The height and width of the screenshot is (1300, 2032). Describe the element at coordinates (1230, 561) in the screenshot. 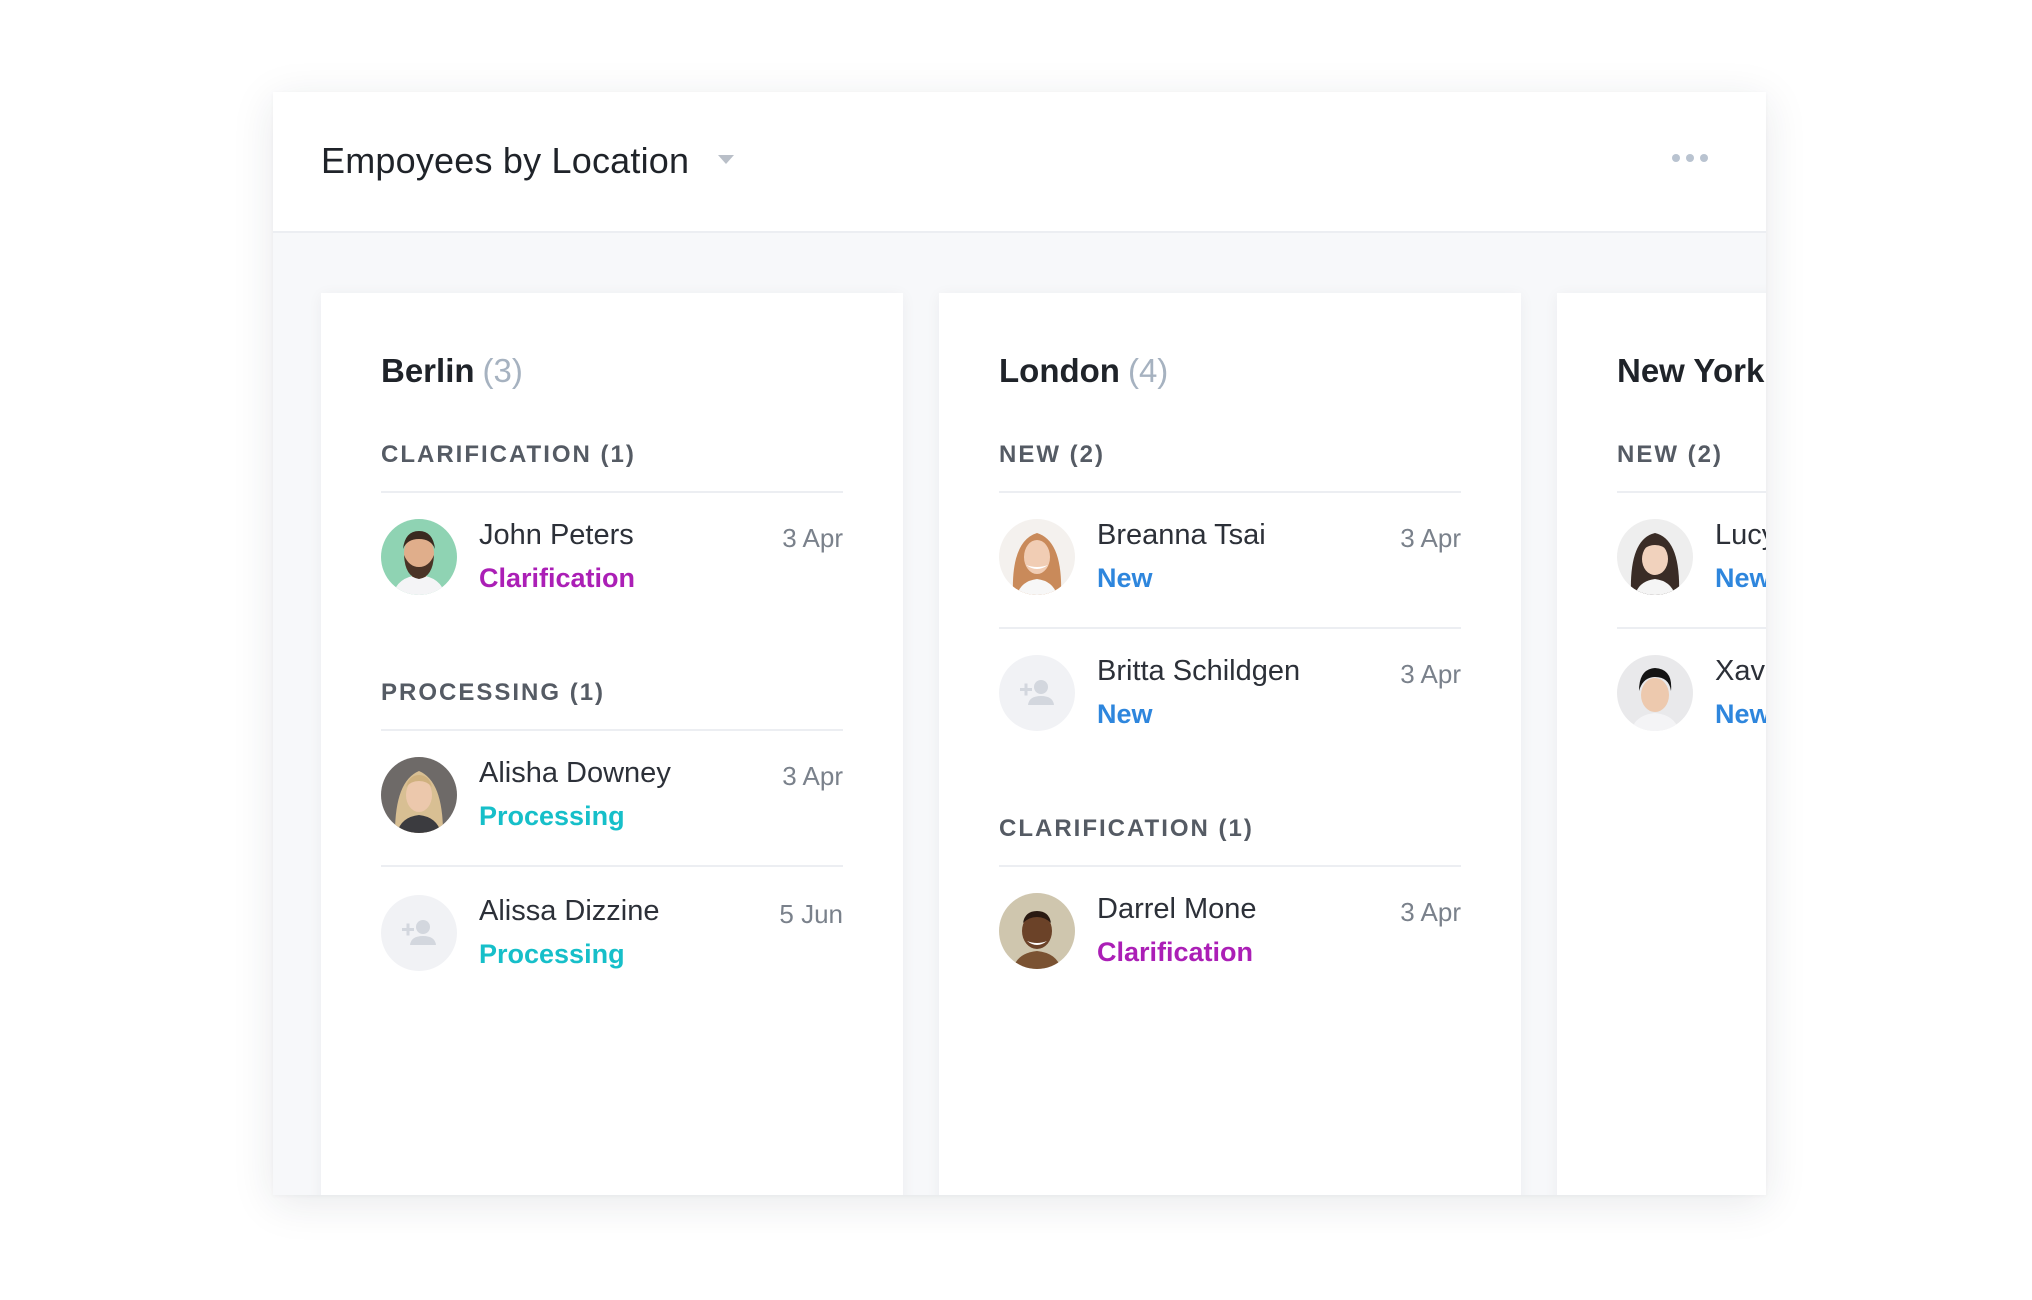

I see `employee-item: Breanna Tsai New 3 Apr` at that location.